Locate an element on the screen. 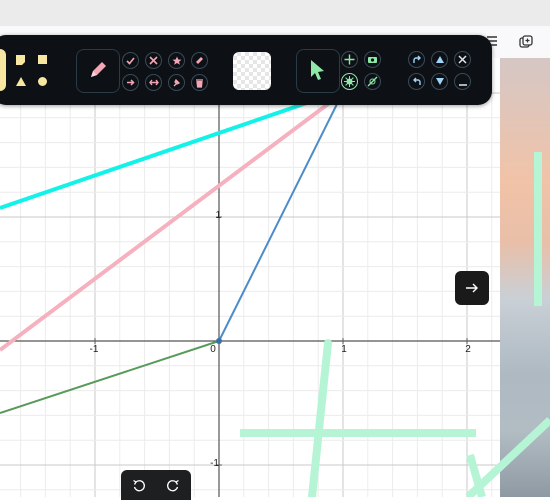  camera-icon is located at coordinates (372, 59).